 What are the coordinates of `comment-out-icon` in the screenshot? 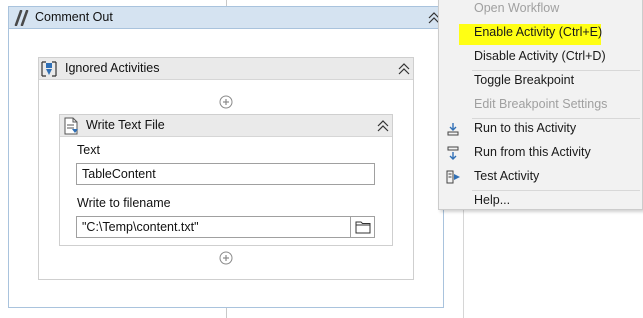 It's located at (21, 18).